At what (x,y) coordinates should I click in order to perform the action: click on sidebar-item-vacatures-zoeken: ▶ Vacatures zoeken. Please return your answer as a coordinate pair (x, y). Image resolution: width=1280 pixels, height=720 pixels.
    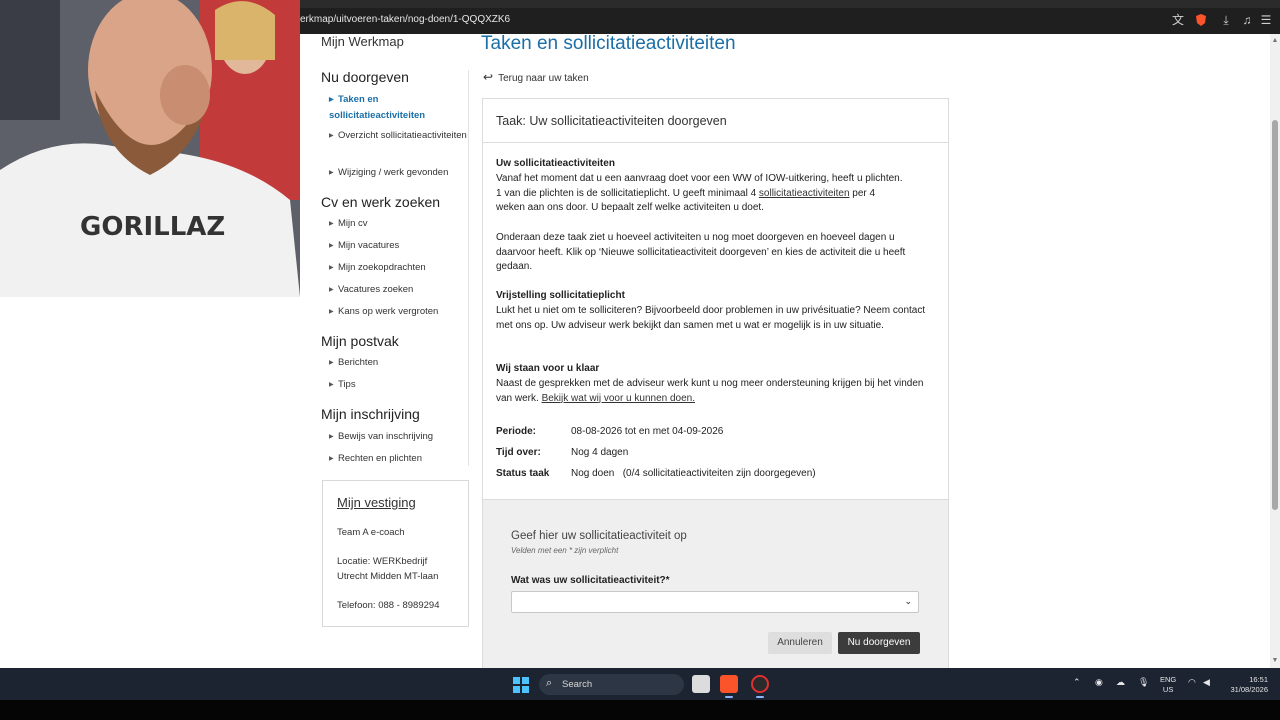
    Looking at the image, I should click on (399, 290).